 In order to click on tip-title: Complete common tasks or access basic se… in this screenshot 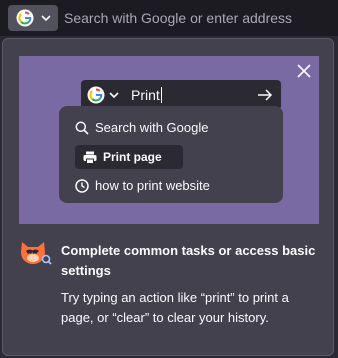, I will do `click(188, 260)`.